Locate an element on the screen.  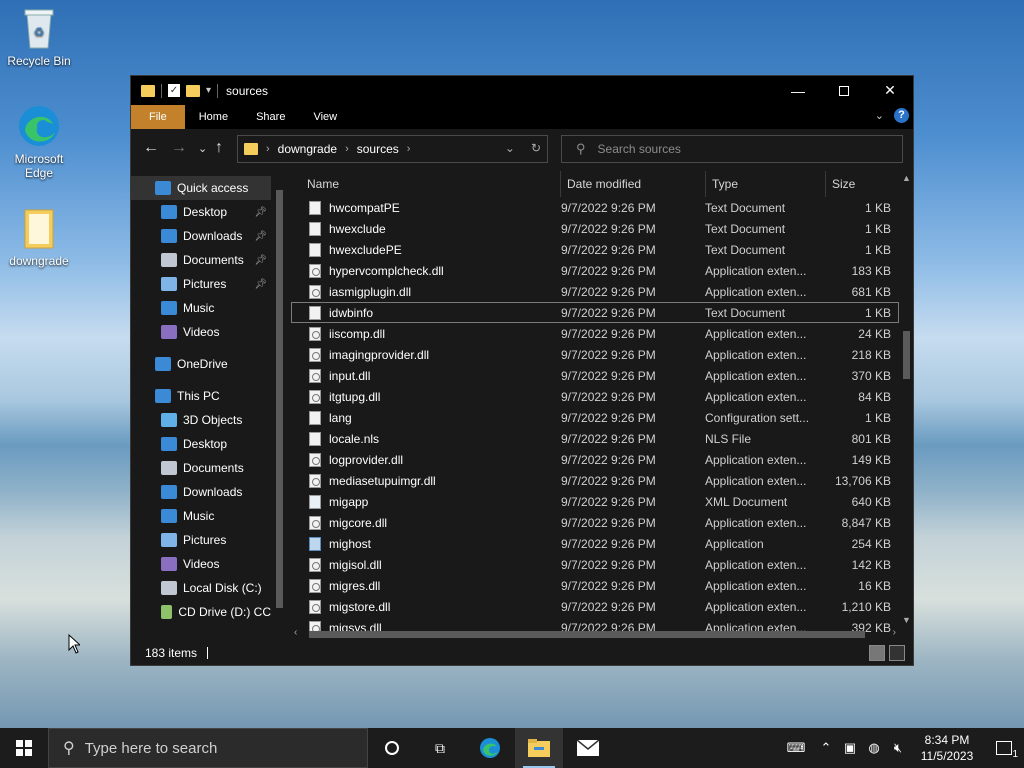
touch-keyboard-icon: ⌨ is located at coordinates (796, 748).